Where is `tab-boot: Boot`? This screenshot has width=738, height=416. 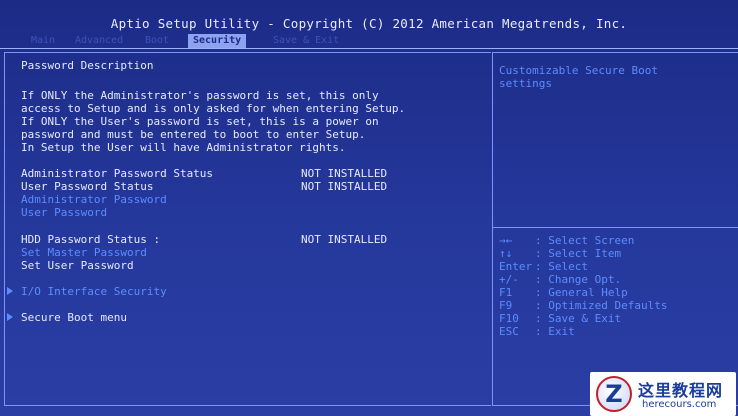 tab-boot: Boot is located at coordinates (157, 41).